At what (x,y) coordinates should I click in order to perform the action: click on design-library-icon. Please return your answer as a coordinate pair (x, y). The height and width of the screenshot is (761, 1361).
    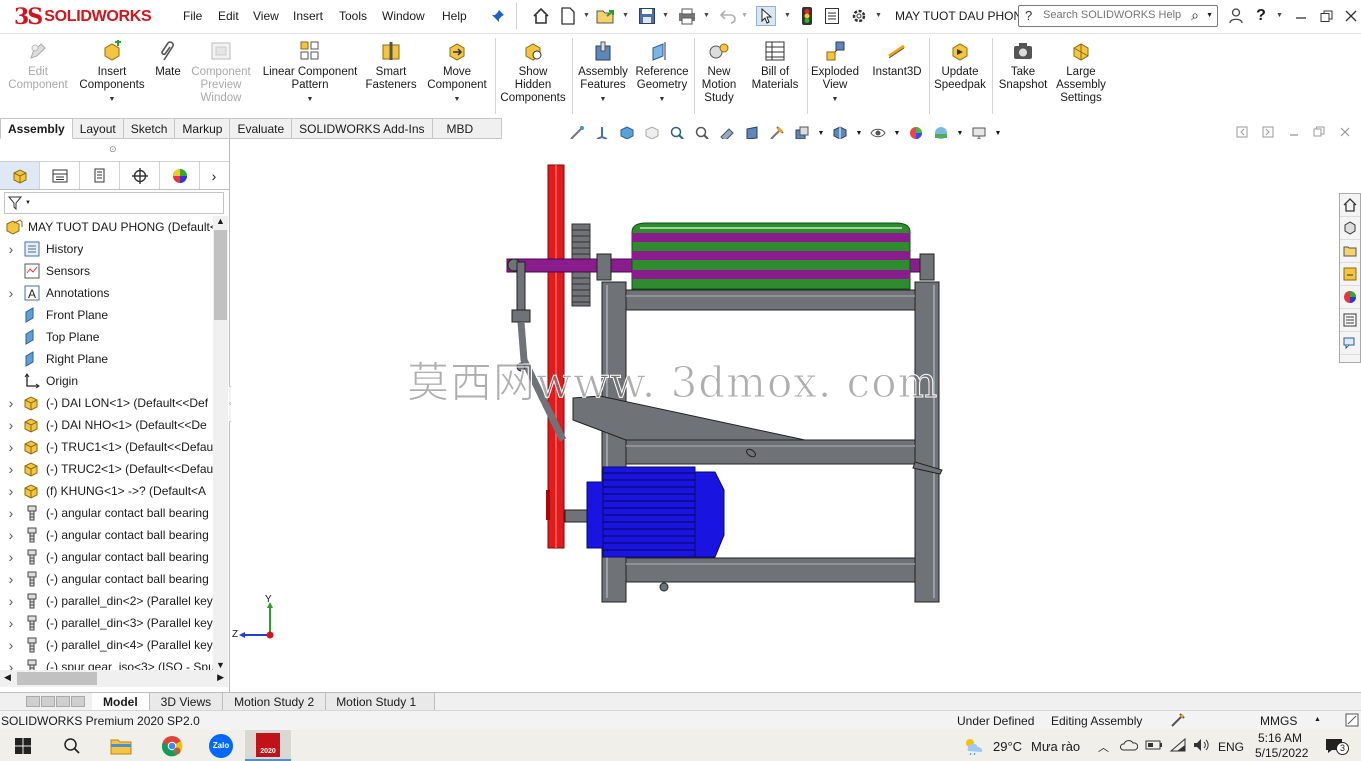
    Looking at the image, I should click on (1350, 228).